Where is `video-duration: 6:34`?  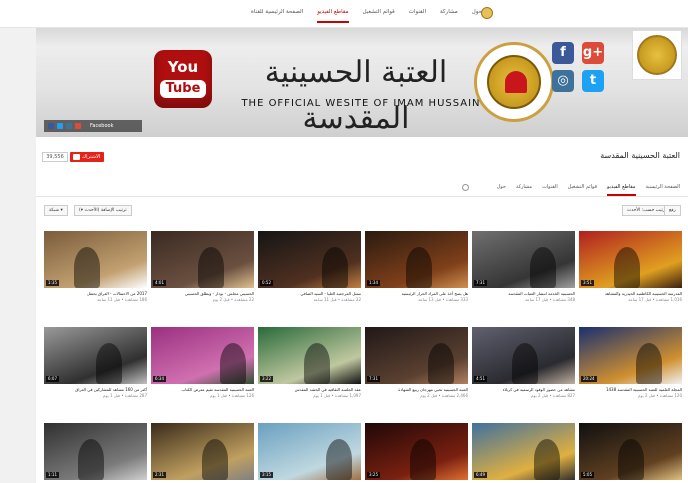
video-duration: 6:34 is located at coordinates (159, 379).